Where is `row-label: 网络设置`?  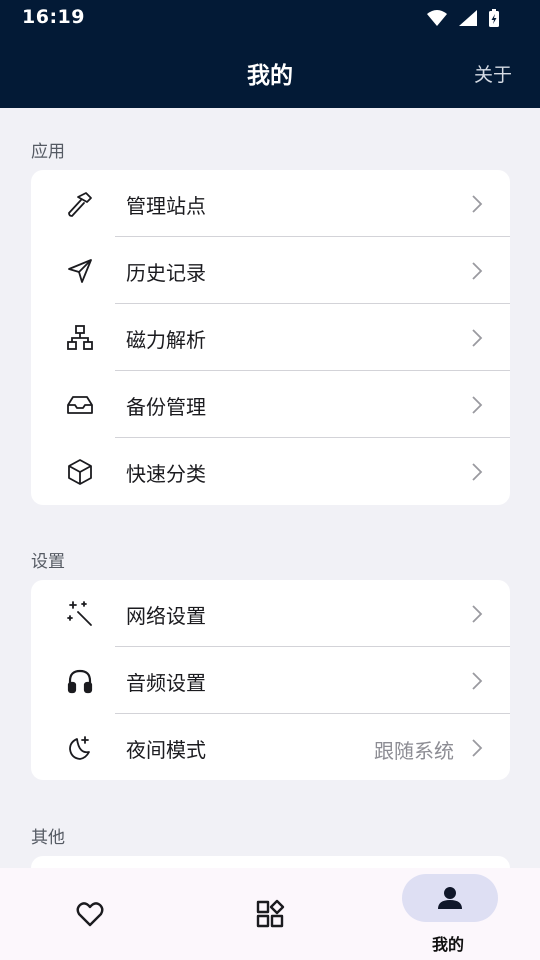
row-label: 网络设置 is located at coordinates (166, 616).